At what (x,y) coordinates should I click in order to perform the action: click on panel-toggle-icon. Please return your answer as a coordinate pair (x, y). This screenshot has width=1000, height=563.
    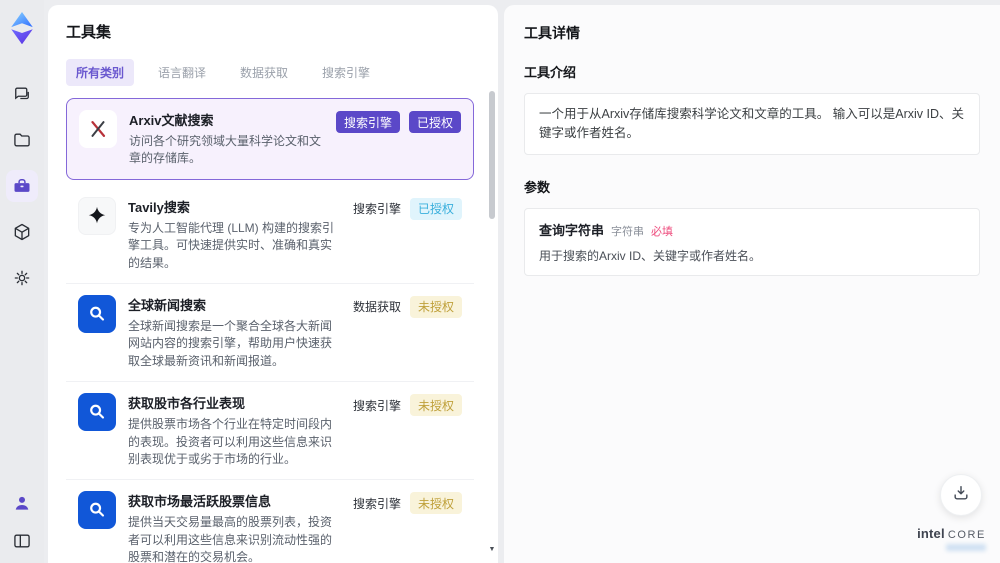
    Looking at the image, I should click on (22, 541).